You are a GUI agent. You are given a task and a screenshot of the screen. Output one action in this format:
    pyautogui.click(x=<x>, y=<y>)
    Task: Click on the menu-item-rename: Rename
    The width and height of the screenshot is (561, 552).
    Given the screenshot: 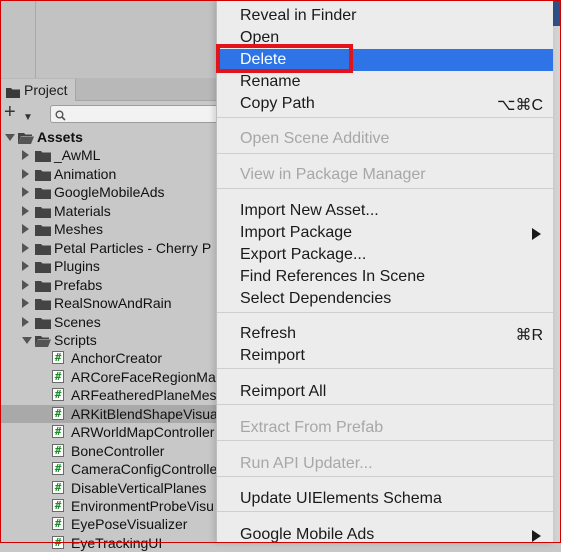 What is the action you would take?
    pyautogui.click(x=385, y=82)
    